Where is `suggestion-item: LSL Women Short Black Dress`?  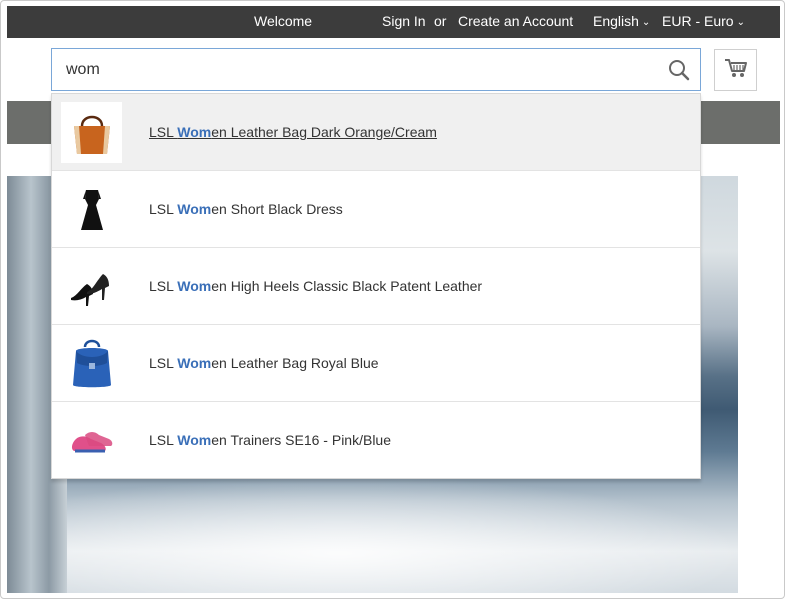 suggestion-item: LSL Women Short Black Dress is located at coordinates (376, 209).